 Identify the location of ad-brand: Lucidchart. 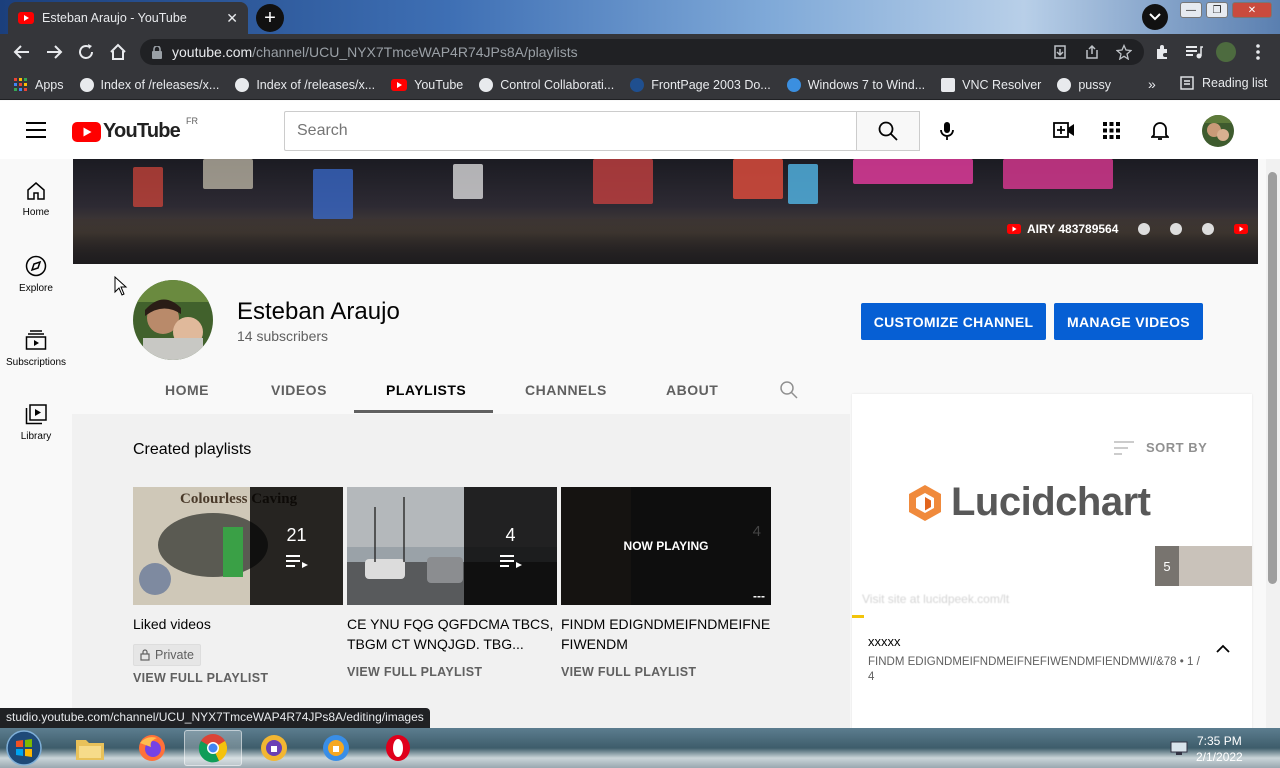
(1051, 502).